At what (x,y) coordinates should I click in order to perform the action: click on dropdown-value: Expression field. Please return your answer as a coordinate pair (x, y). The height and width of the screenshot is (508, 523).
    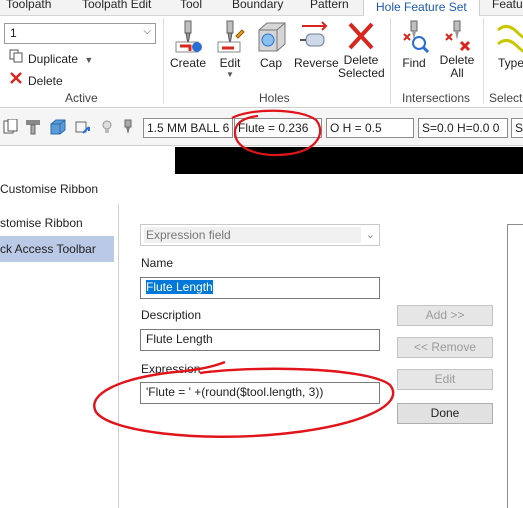
    Looking at the image, I should click on (252, 235).